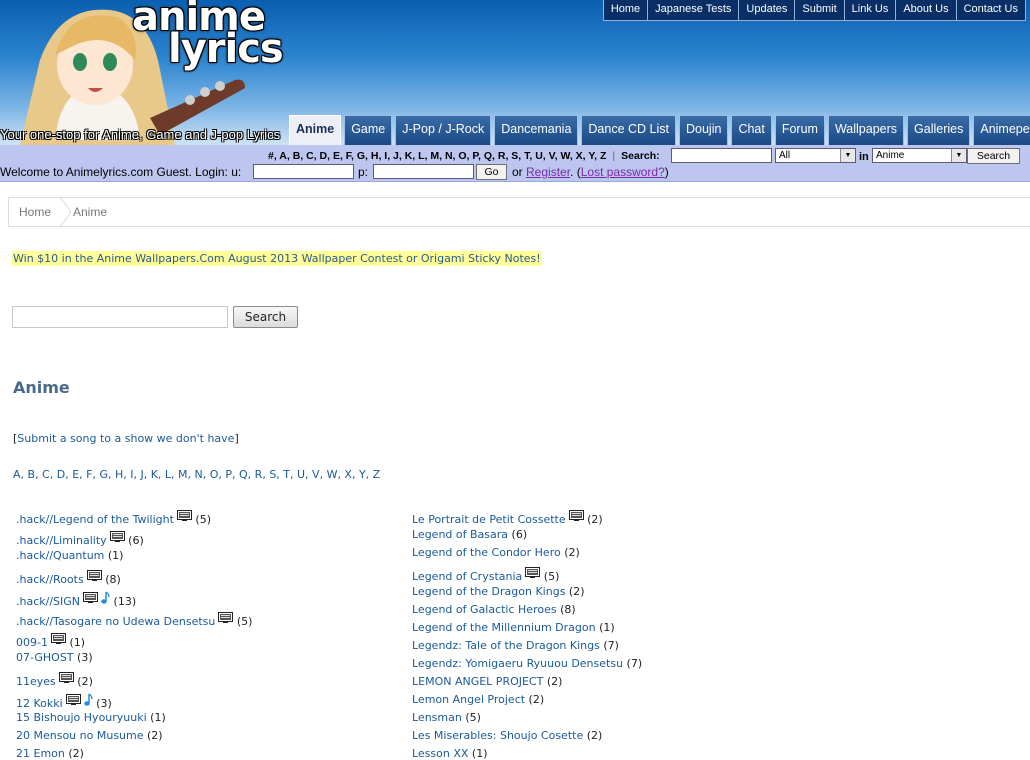 The height and width of the screenshot is (760, 1030). I want to click on site-logo: anime lyrics, so click(212, 40).